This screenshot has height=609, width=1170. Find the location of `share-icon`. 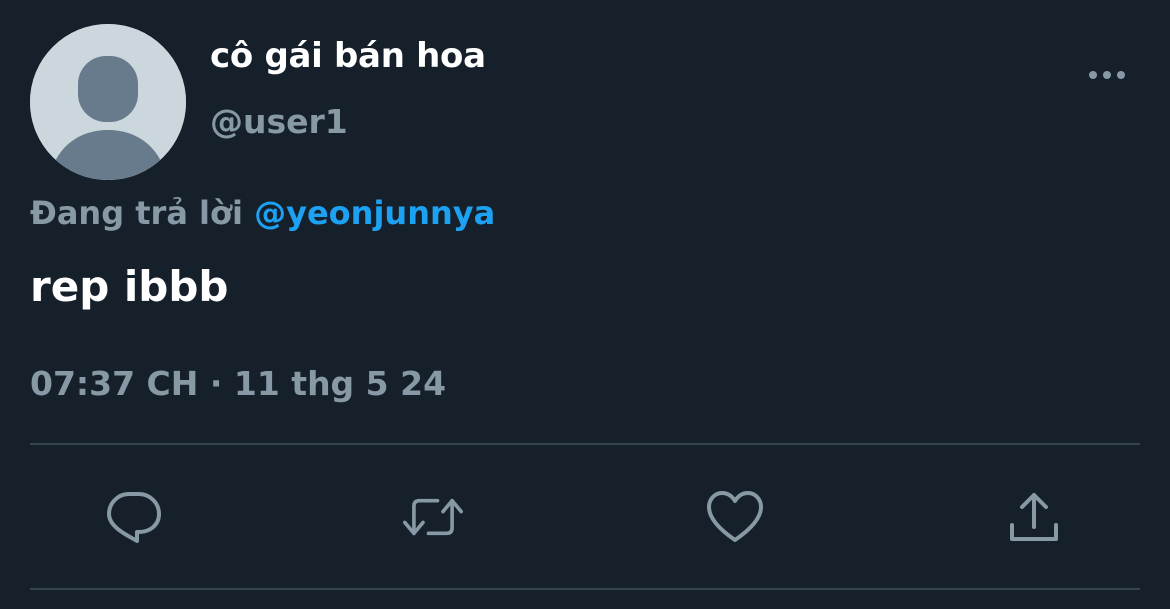

share-icon is located at coordinates (1034, 517).